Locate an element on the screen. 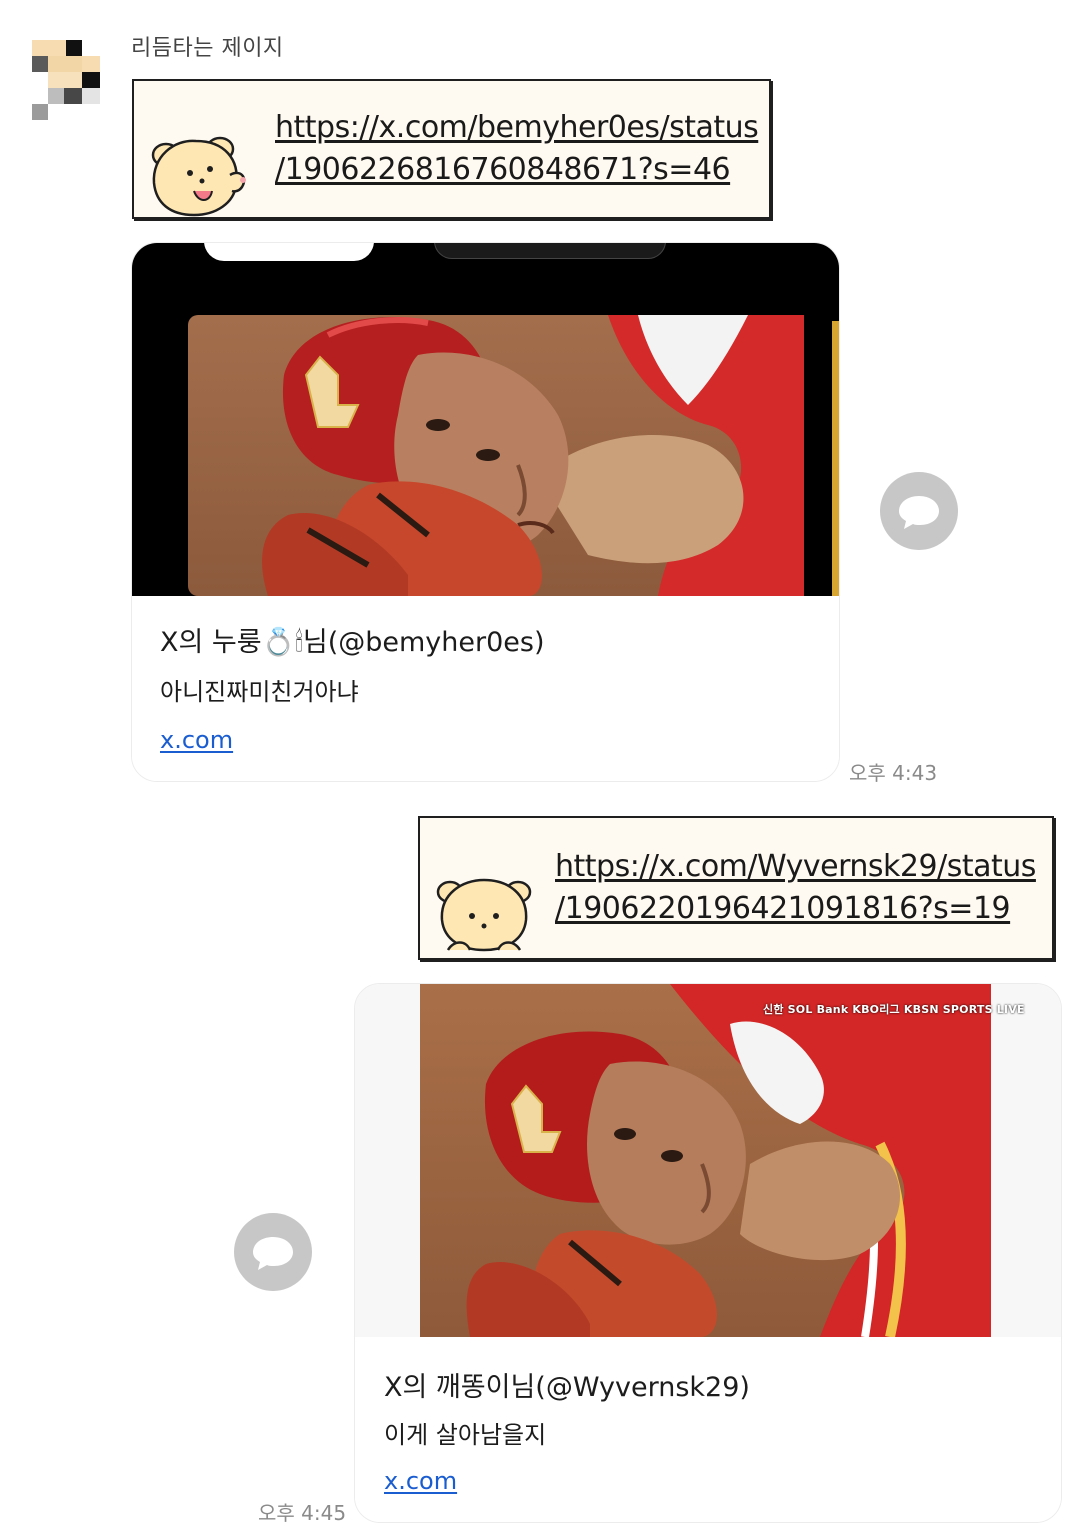 This screenshot has height=1537, width=1080. preview-body: X의 누룽💍🕯님(@bemyher0es) 아니진짜미친거아냐 x.com is located at coordinates (485, 688).